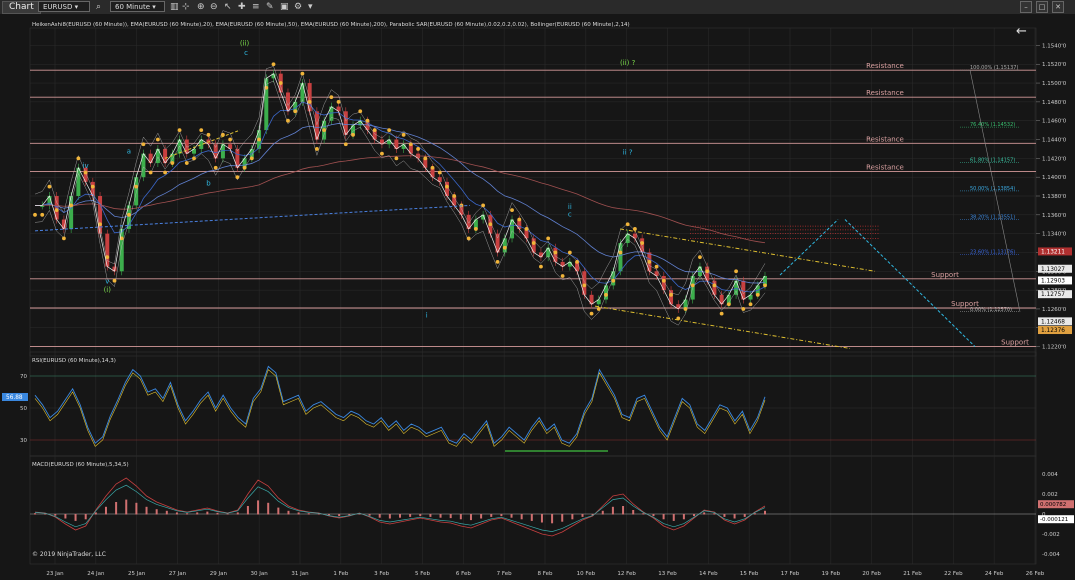 This screenshot has height=580, width=1075. What do you see at coordinates (86, 166) in the screenshot?
I see `wave-label: iv` at bounding box center [86, 166].